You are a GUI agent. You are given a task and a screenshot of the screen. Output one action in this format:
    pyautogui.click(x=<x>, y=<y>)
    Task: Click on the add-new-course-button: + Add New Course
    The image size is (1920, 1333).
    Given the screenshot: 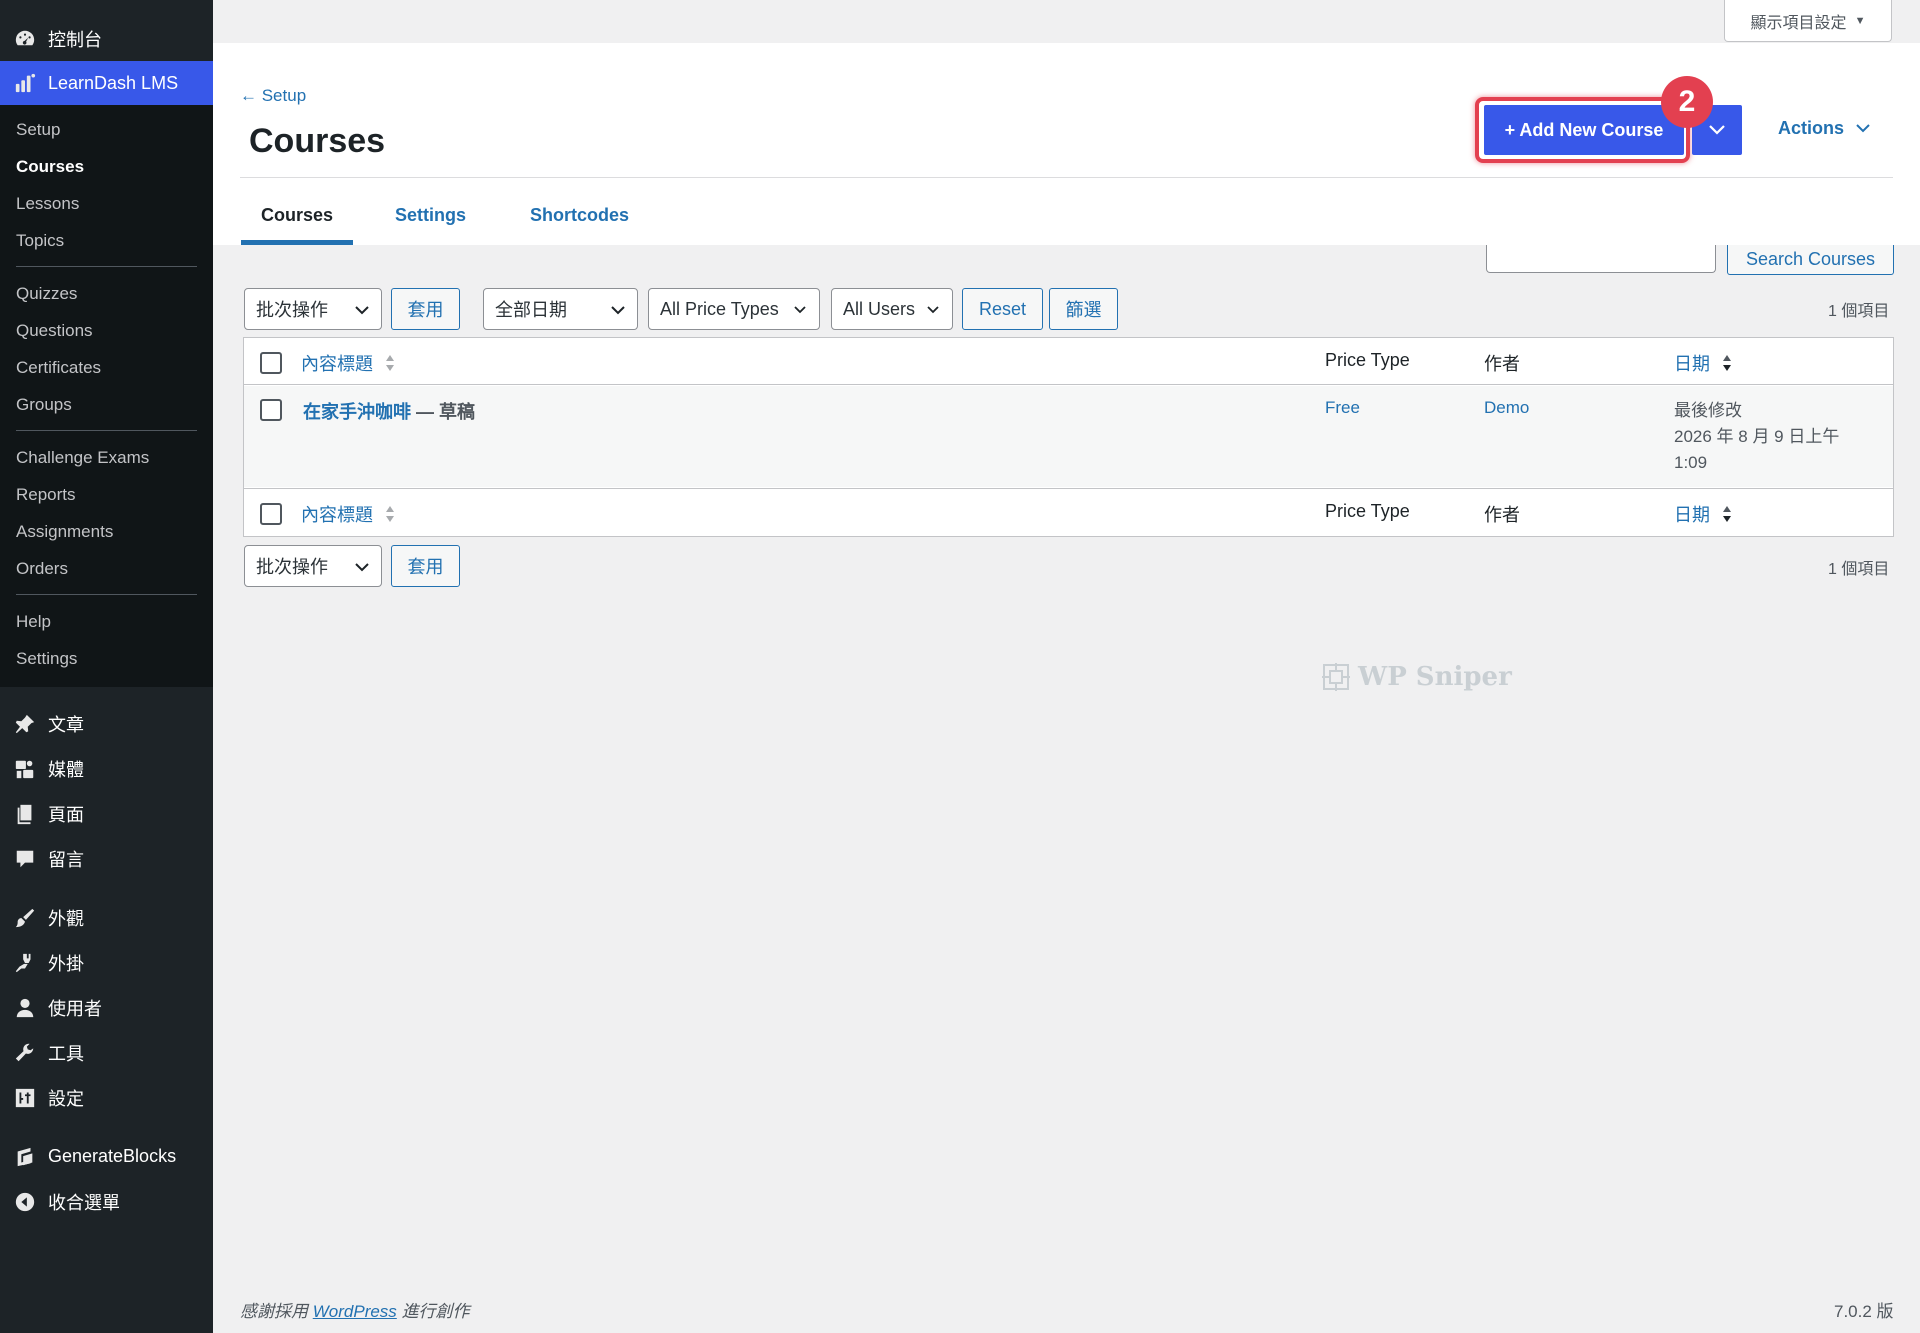 What is the action you would take?
    pyautogui.click(x=1584, y=130)
    